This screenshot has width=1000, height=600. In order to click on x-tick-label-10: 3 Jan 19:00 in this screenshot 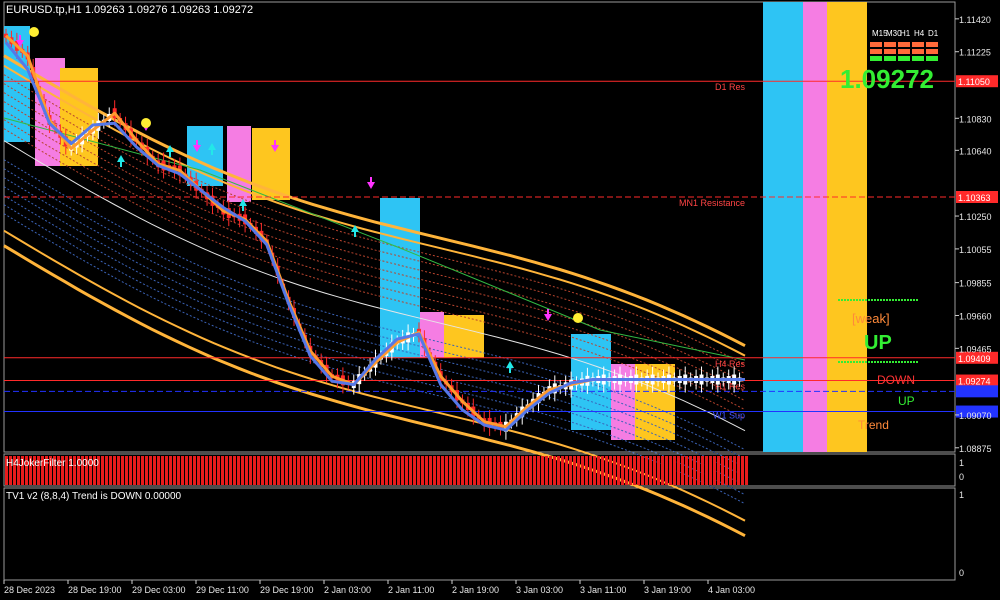, I will do `click(667, 590)`.